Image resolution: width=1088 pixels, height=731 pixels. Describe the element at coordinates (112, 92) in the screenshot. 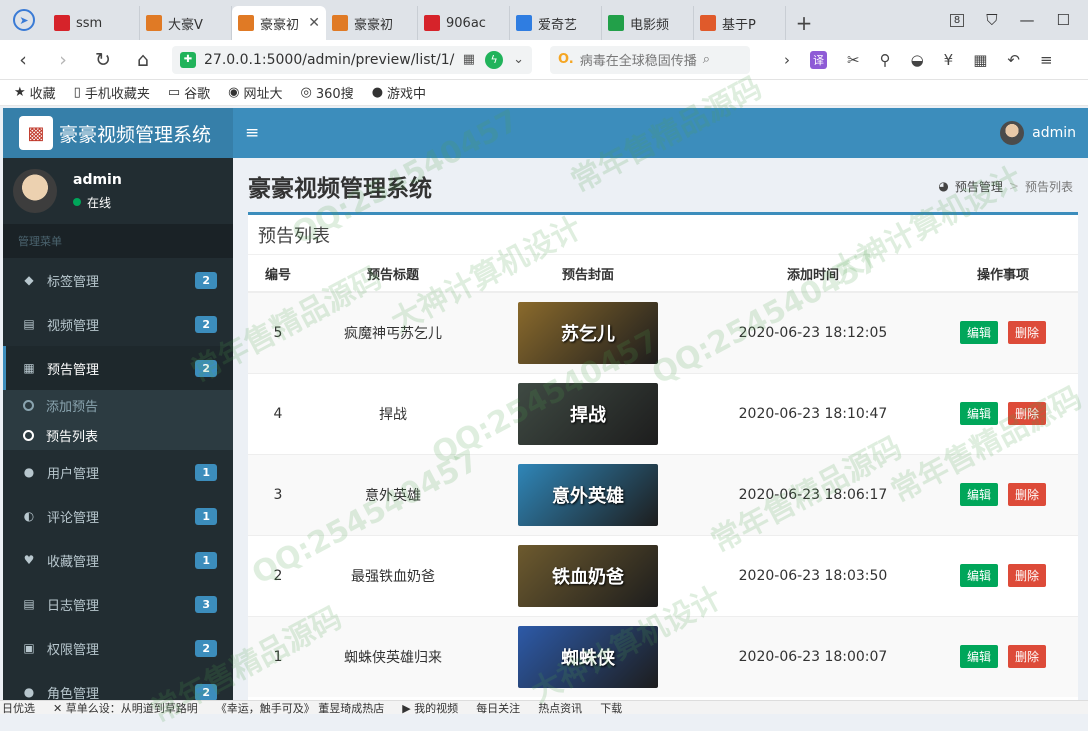

I see `bookmark-item: ▯ 手机收藏夹` at that location.